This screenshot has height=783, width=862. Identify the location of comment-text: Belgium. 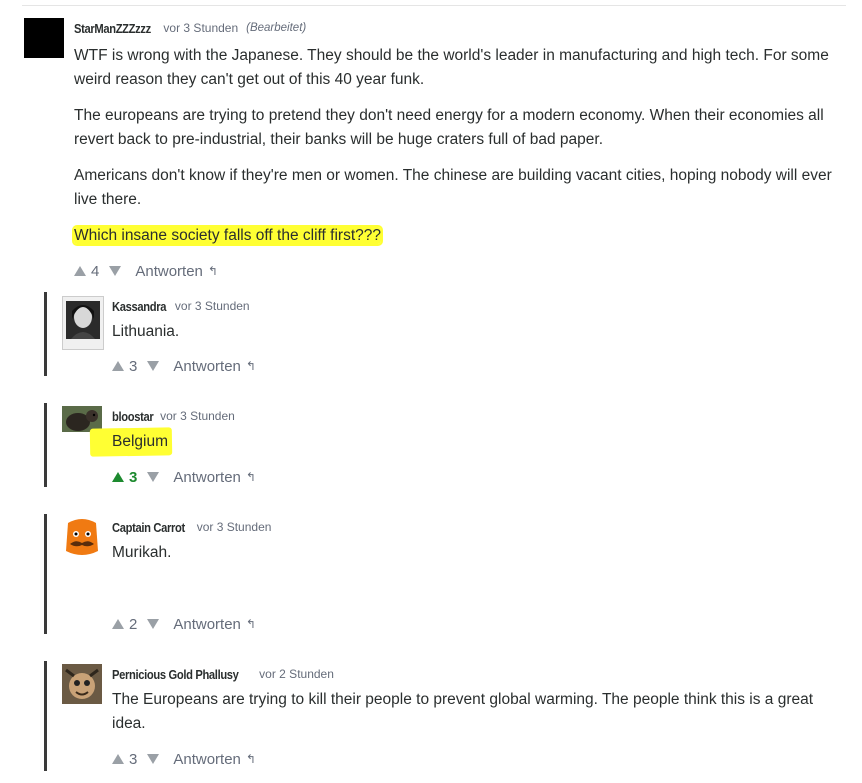
(468, 442).